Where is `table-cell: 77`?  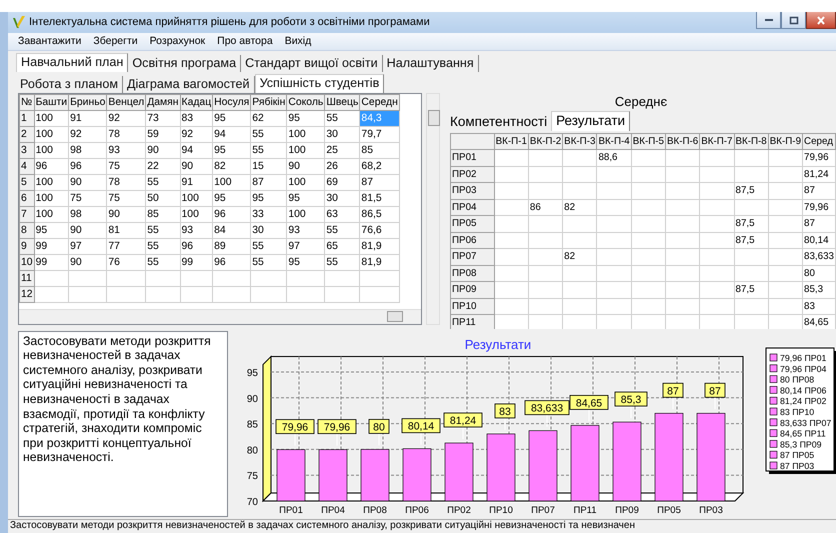
table-cell: 77 is located at coordinates (126, 246).